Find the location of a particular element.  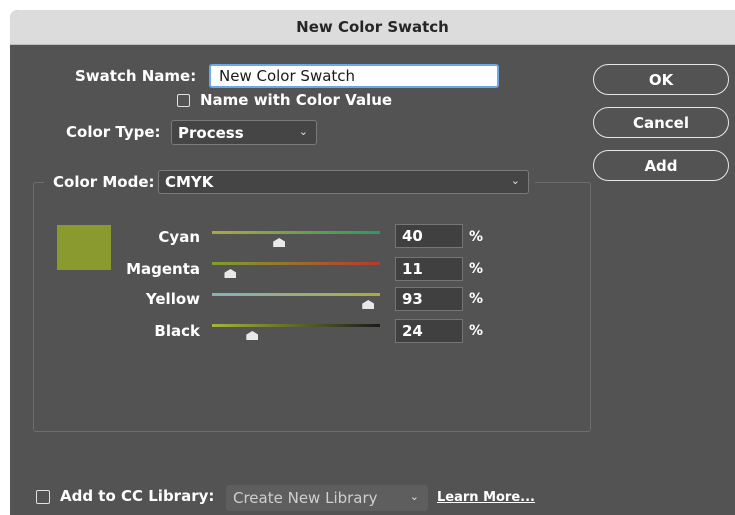

black-percent-unit: % is located at coordinates (476, 331).